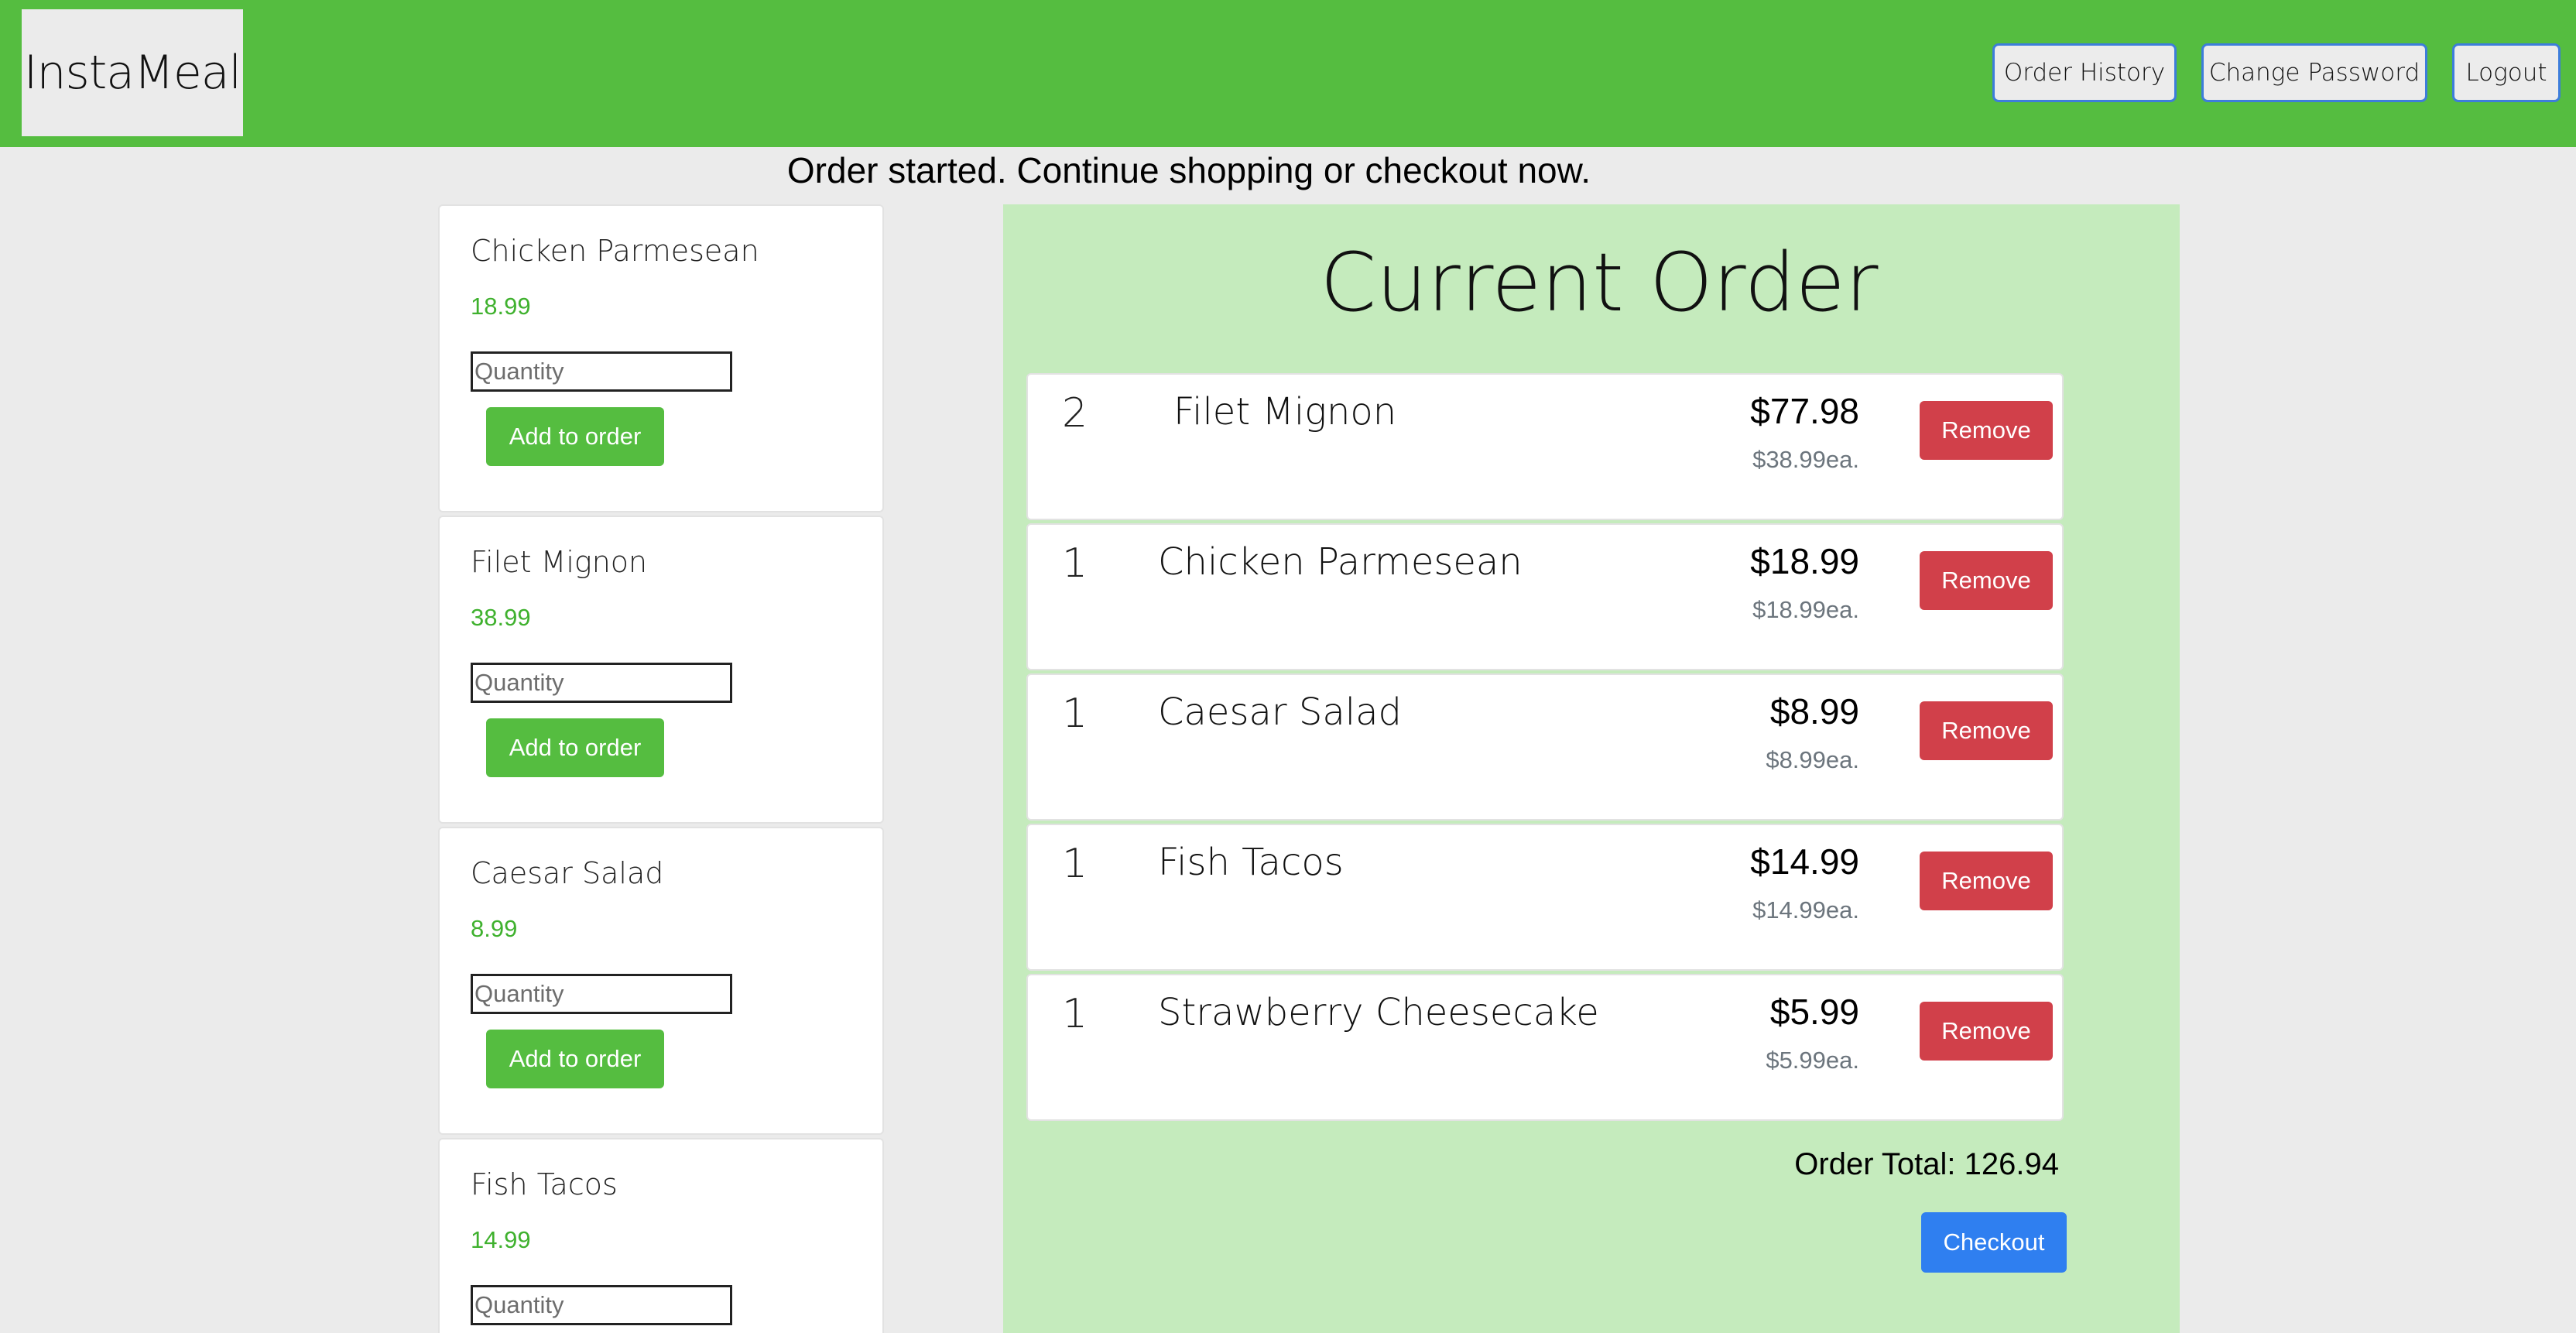  Describe the element at coordinates (501, 306) in the screenshot. I see `menu-item-price: 18.99` at that location.